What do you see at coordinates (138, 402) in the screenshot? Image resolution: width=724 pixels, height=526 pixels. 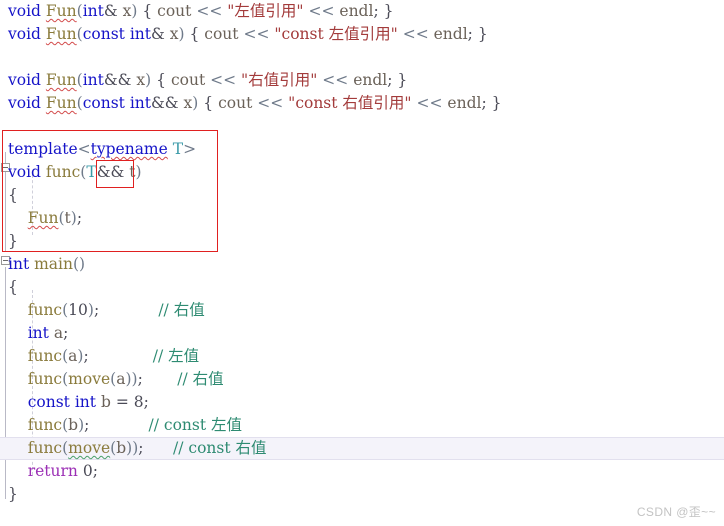 I see `token-num-8: 8` at bounding box center [138, 402].